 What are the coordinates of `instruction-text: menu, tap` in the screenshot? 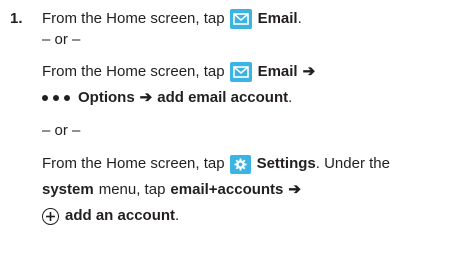 It's located at (132, 189).